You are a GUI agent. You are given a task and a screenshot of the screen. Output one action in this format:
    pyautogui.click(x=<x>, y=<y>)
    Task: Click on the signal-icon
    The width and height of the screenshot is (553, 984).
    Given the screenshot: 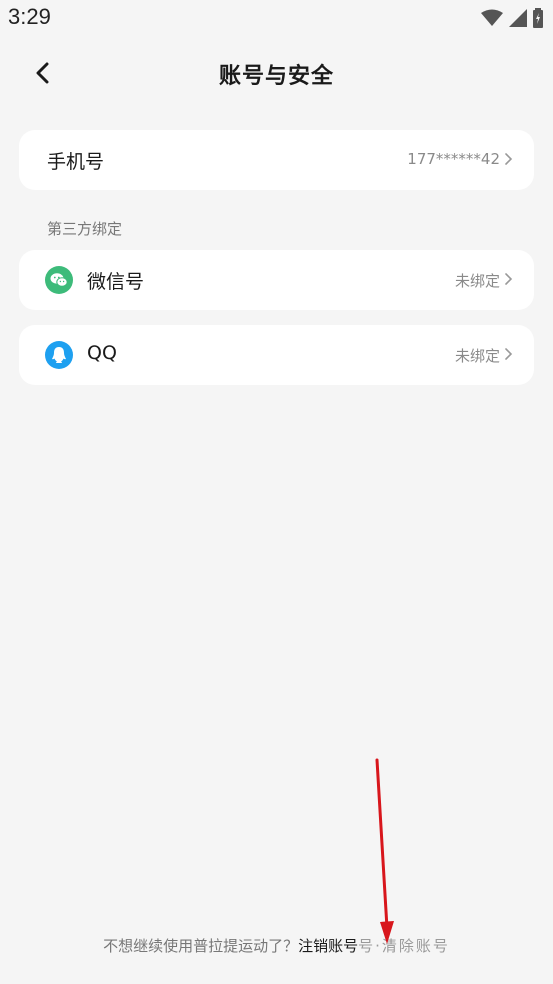 What is the action you would take?
    pyautogui.click(x=518, y=20)
    